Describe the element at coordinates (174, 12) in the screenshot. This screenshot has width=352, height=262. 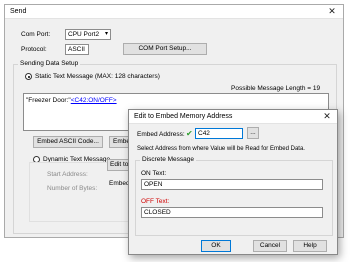
I see `send-titlebar: Send ✕` at that location.